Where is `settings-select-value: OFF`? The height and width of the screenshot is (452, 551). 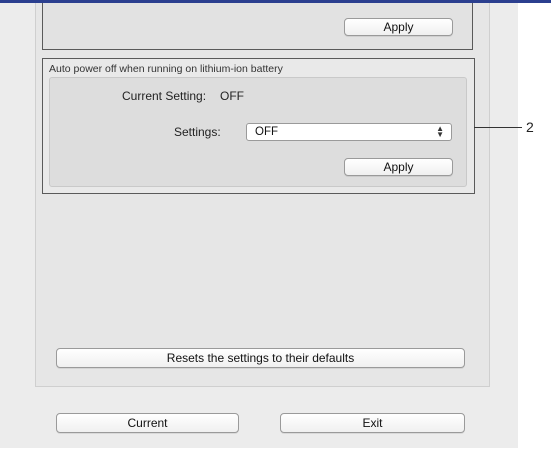 settings-select-value: OFF is located at coordinates (266, 132).